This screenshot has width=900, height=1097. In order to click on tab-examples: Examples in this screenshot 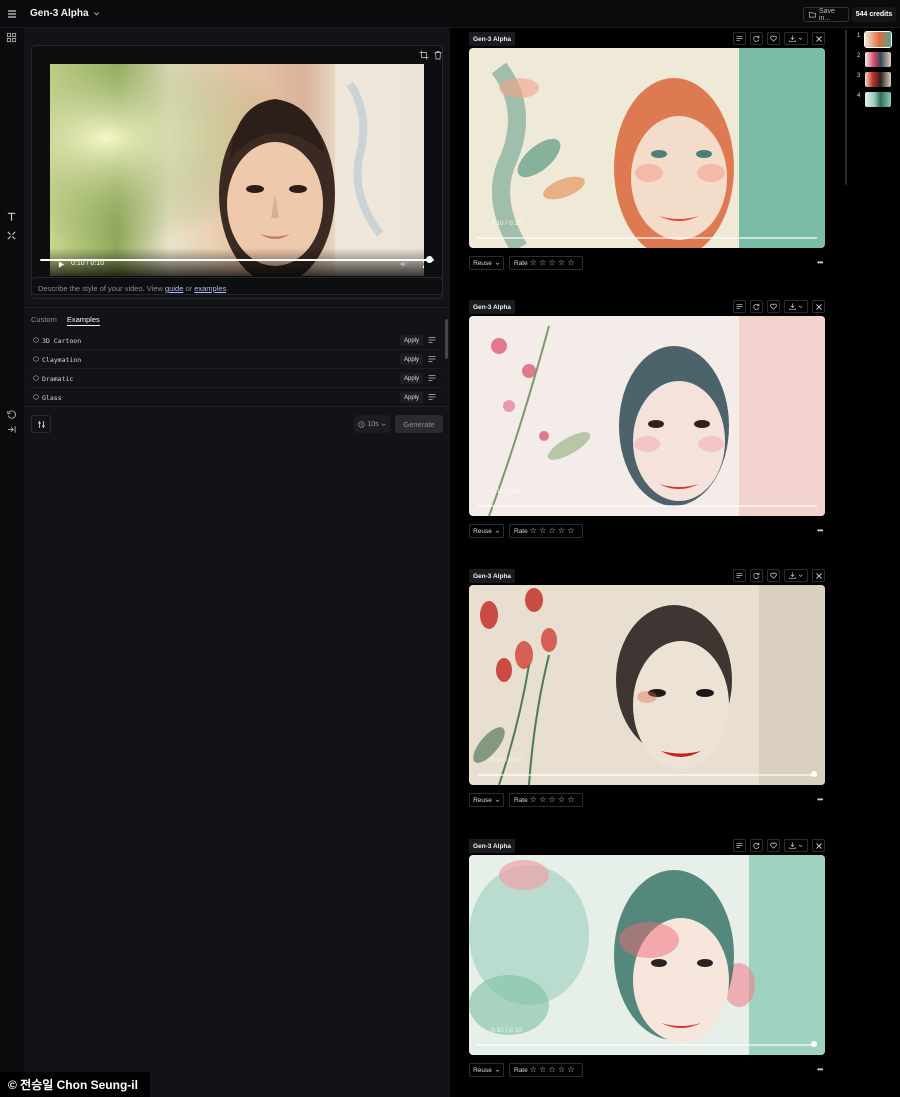, I will do `click(83, 320)`.